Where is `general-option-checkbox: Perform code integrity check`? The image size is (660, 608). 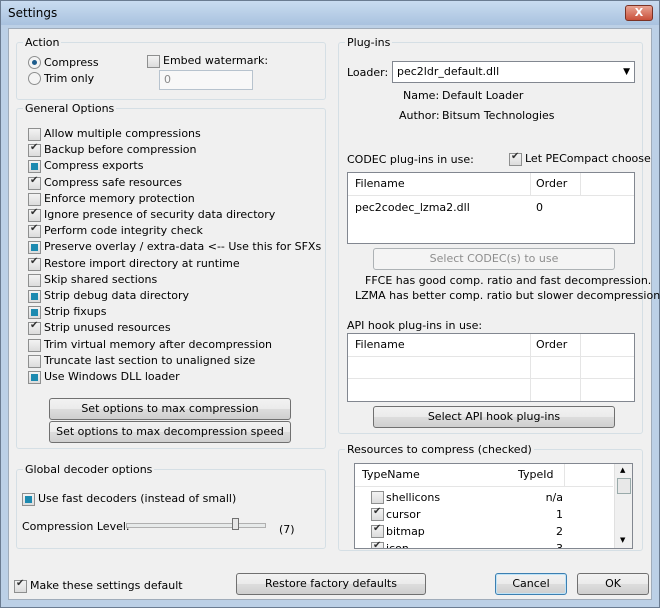 general-option-checkbox: Perform code integrity check is located at coordinates (168, 231).